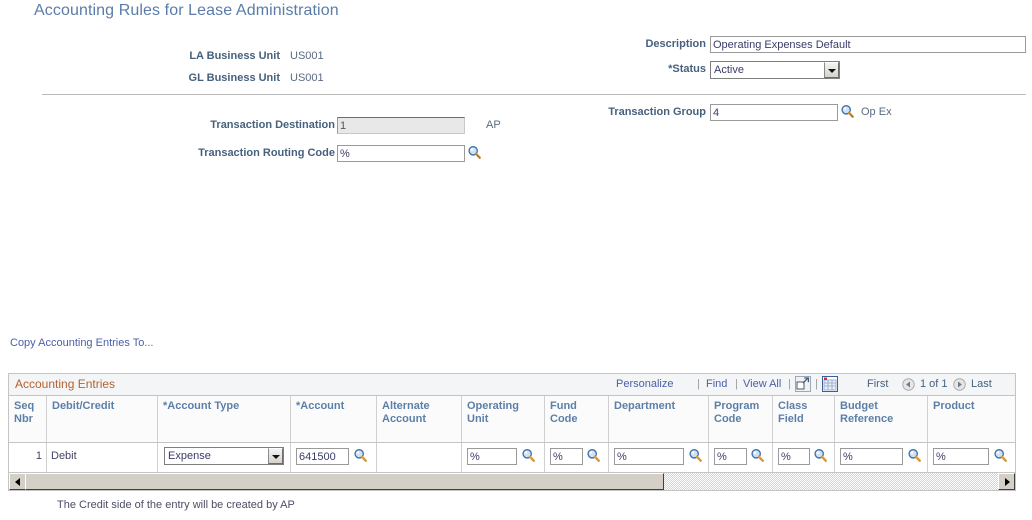 This screenshot has width=1032, height=520. I want to click on product-input, so click(961, 456).